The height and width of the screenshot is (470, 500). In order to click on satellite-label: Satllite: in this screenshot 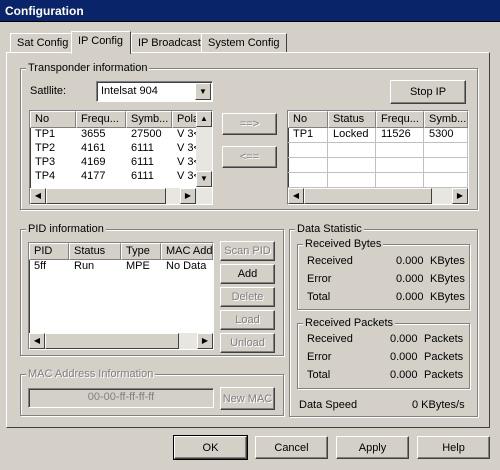, I will do `click(48, 91)`.